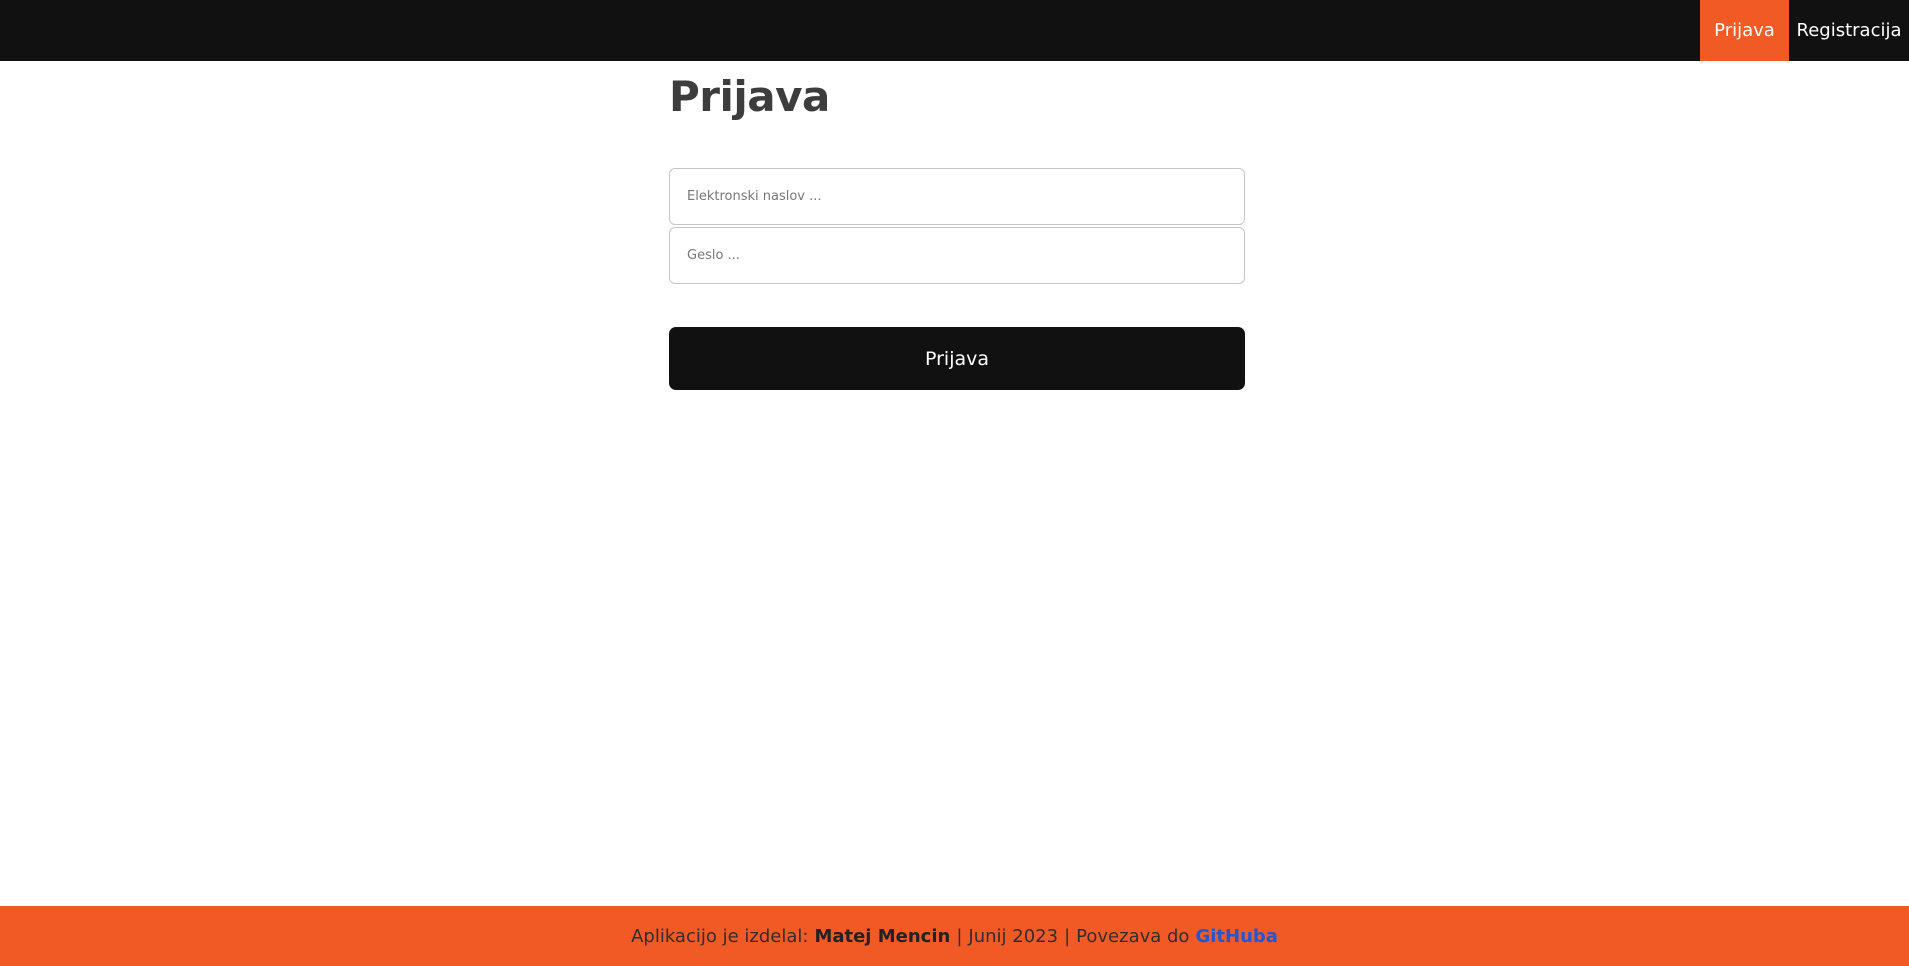 This screenshot has width=1909, height=966. I want to click on nav-register-link: Registracija, so click(1849, 30).